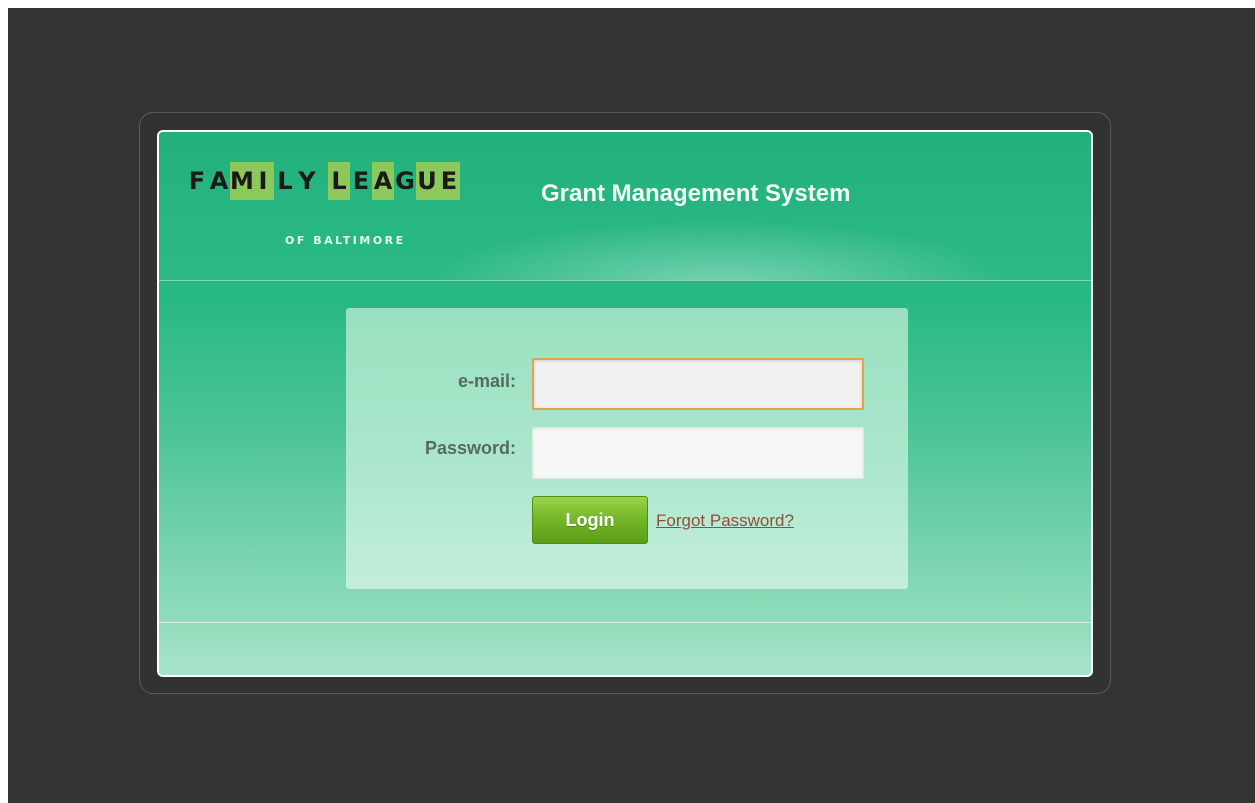  I want to click on email-label: e-mail:, so click(486, 381).